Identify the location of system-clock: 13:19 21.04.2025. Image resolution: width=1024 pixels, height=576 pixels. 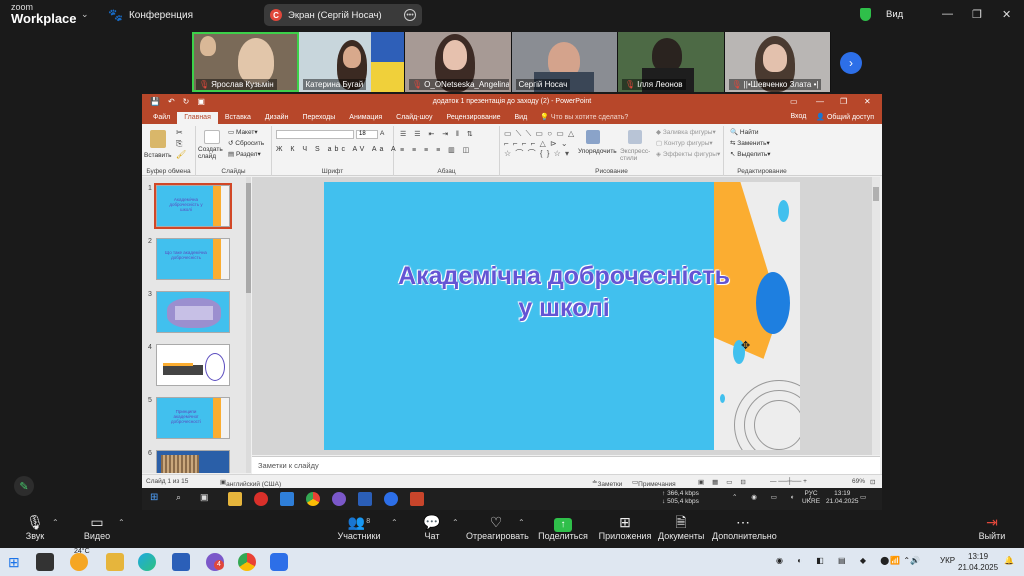
(978, 562).